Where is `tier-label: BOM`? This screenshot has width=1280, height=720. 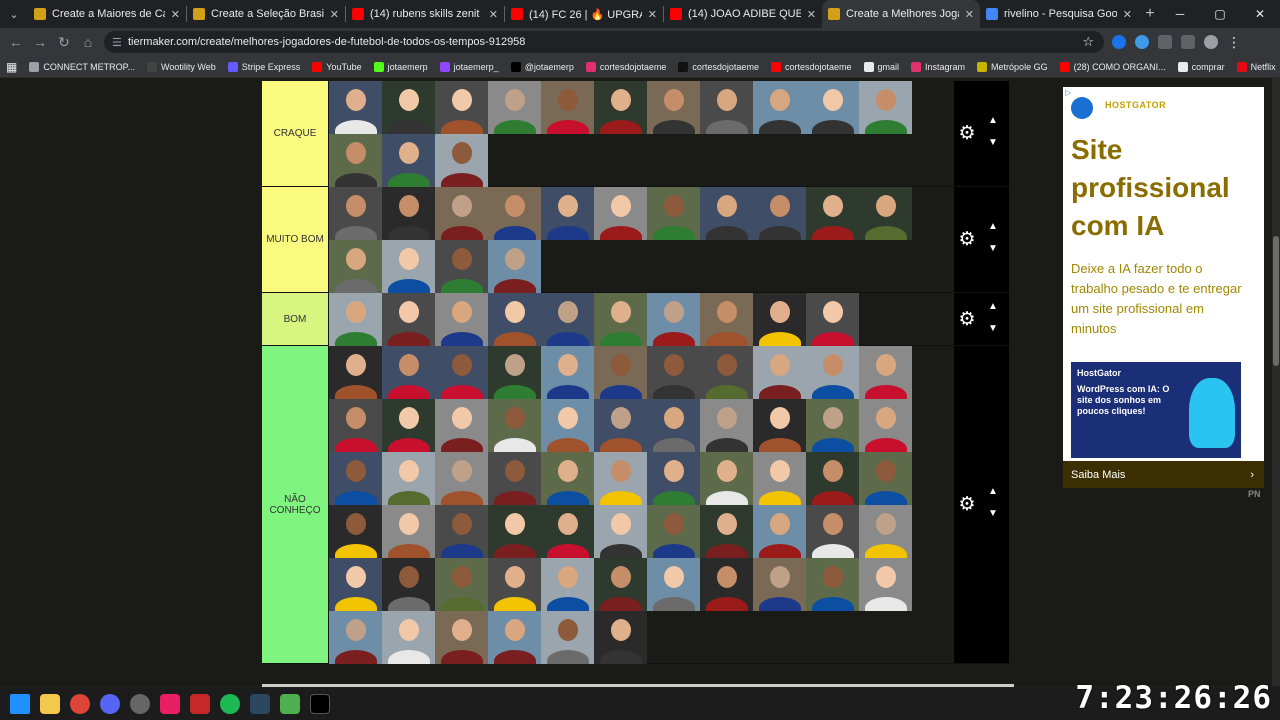
tier-label: BOM is located at coordinates (295, 319).